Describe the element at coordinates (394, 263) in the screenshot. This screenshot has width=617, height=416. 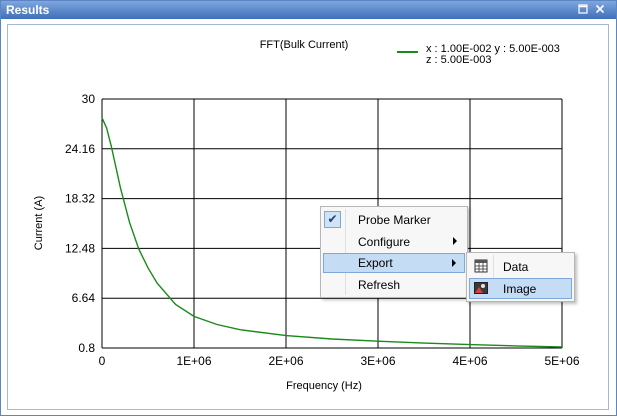
I see `menu-item-export: Export` at that location.